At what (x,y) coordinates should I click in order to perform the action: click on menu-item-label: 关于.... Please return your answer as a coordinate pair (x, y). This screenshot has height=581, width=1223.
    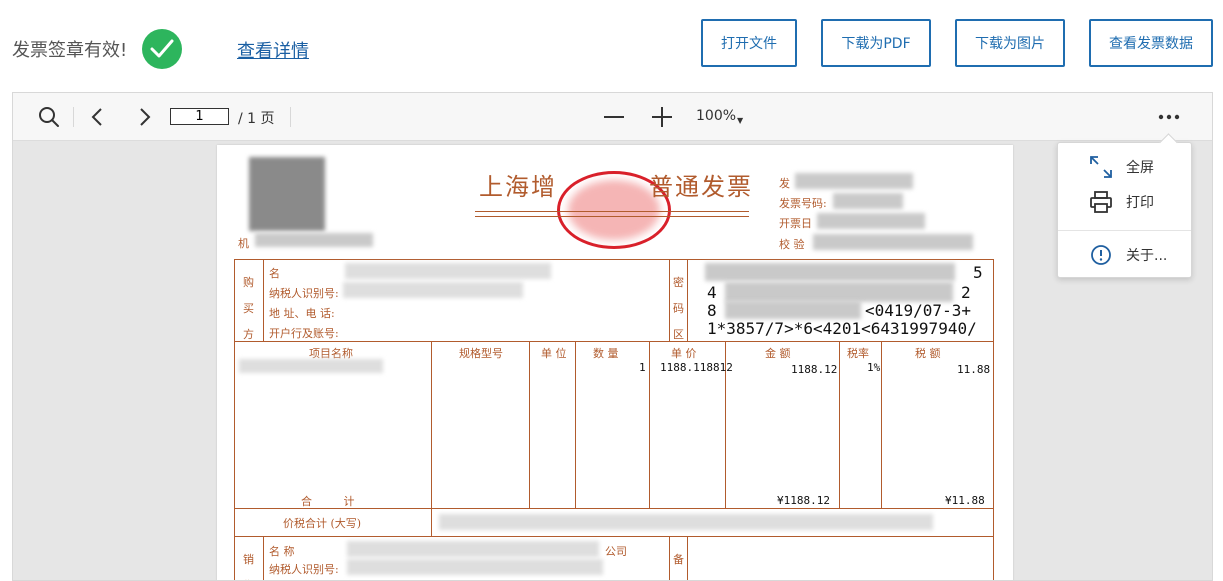
    Looking at the image, I should click on (1147, 256).